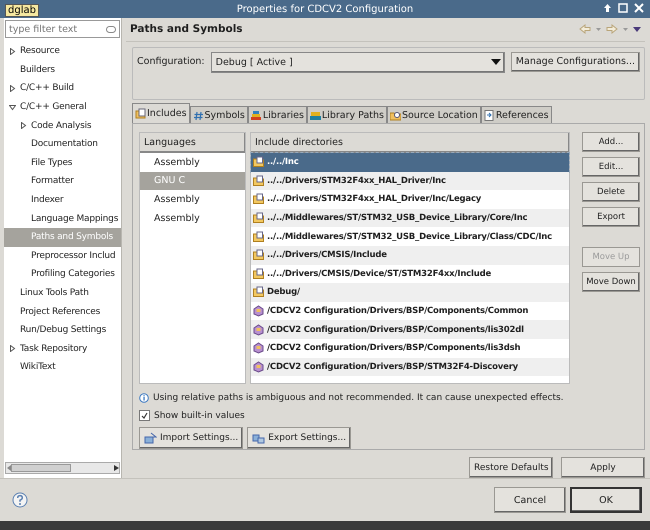 This screenshot has width=650, height=530. I want to click on tab: References, so click(516, 114).